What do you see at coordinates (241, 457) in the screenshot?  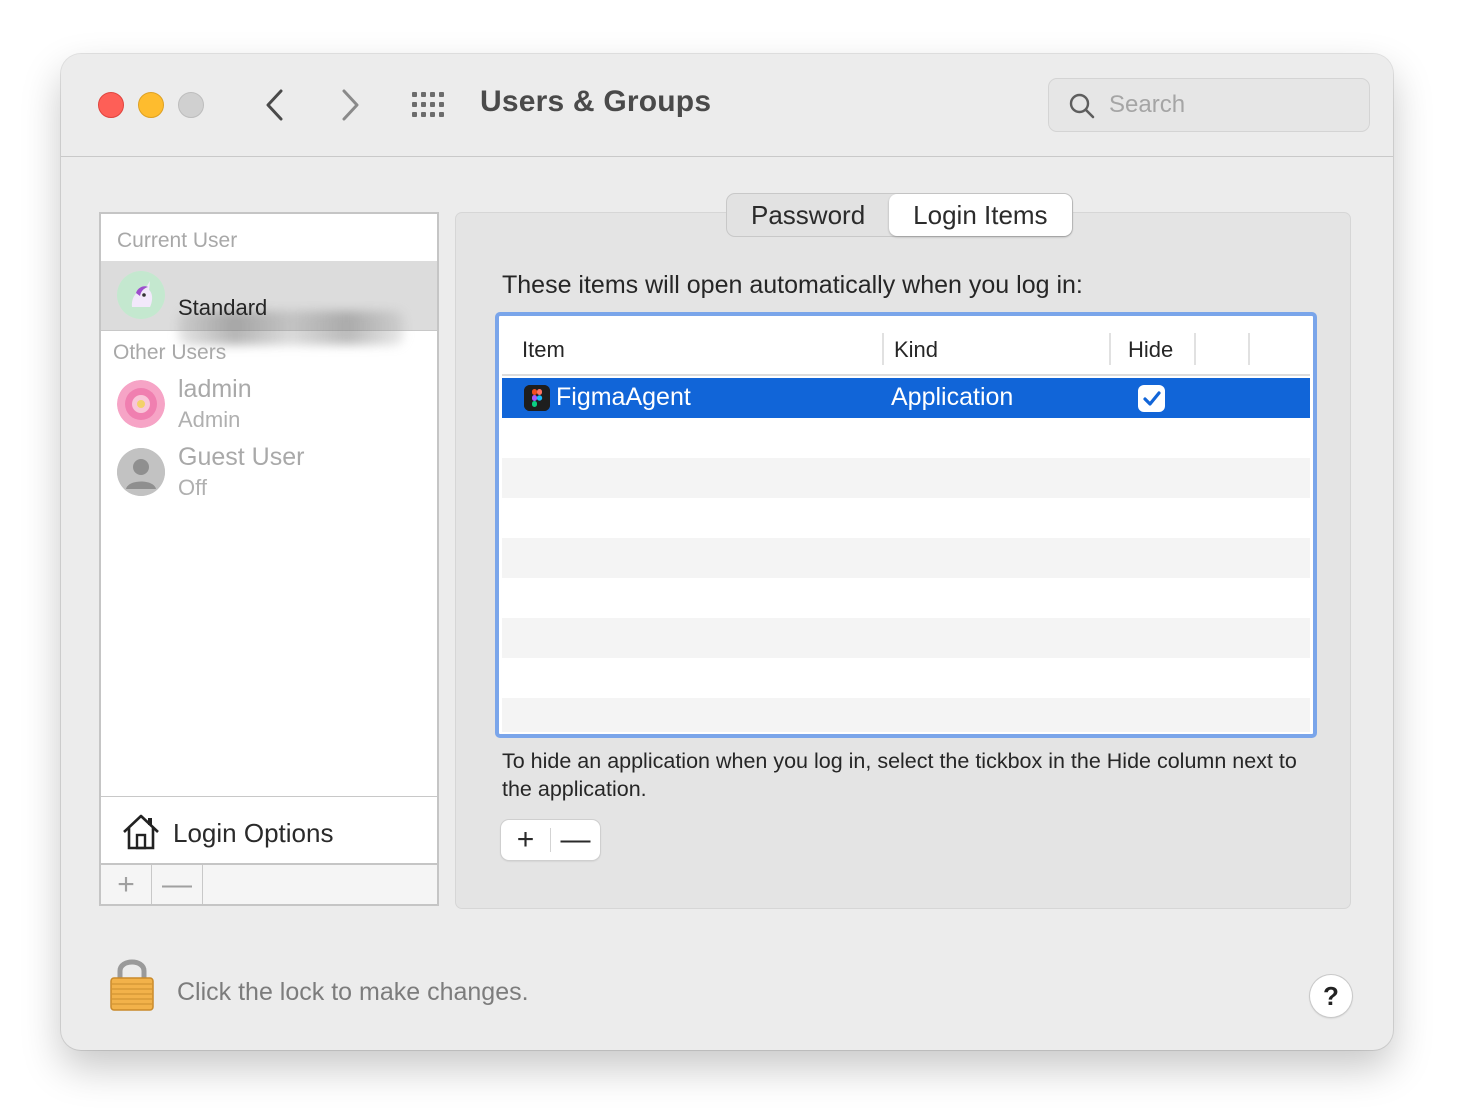 I see `user-name: Guest User` at bounding box center [241, 457].